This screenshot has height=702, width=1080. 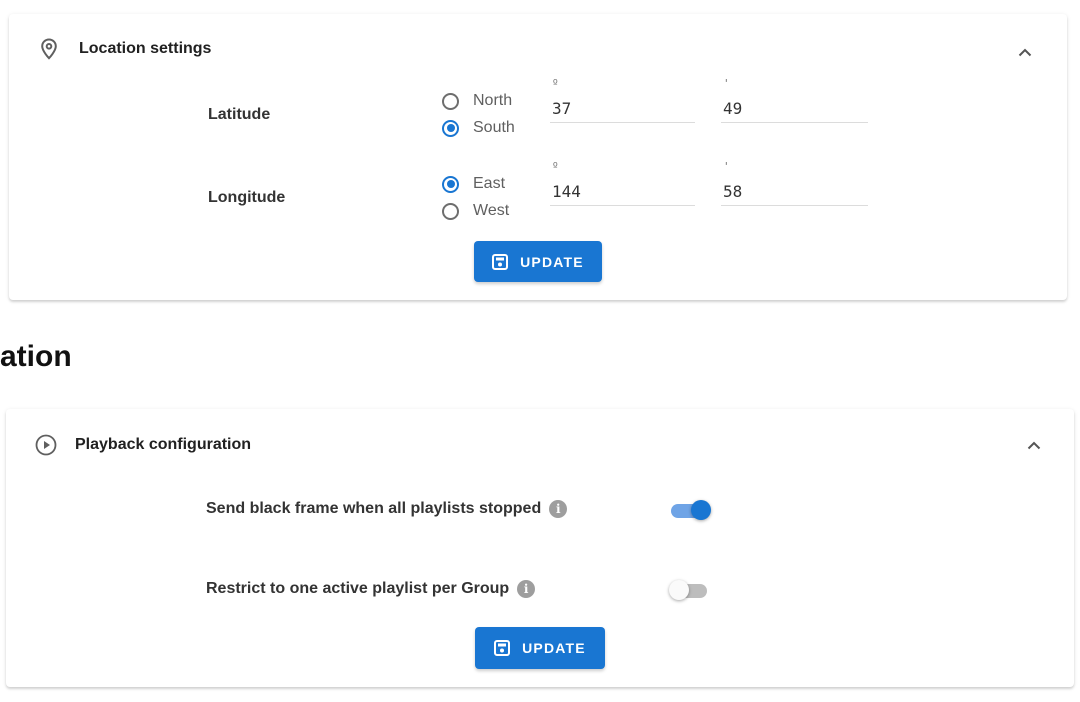 What do you see at coordinates (794, 110) in the screenshot?
I see `latitude-minutes-input` at bounding box center [794, 110].